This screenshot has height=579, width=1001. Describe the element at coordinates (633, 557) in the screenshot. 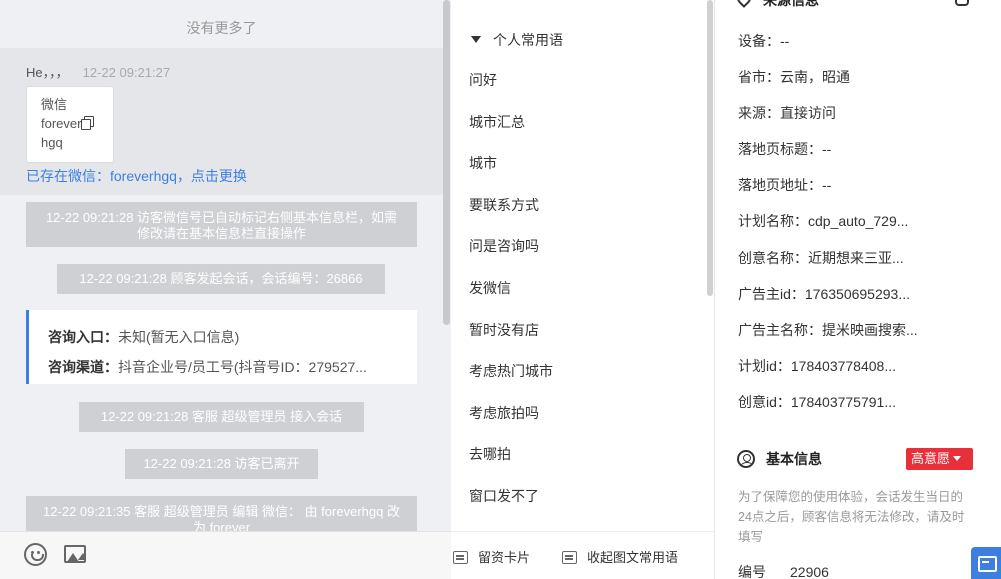

I see `collapse-phrases-label: 收起图文常用语` at that location.